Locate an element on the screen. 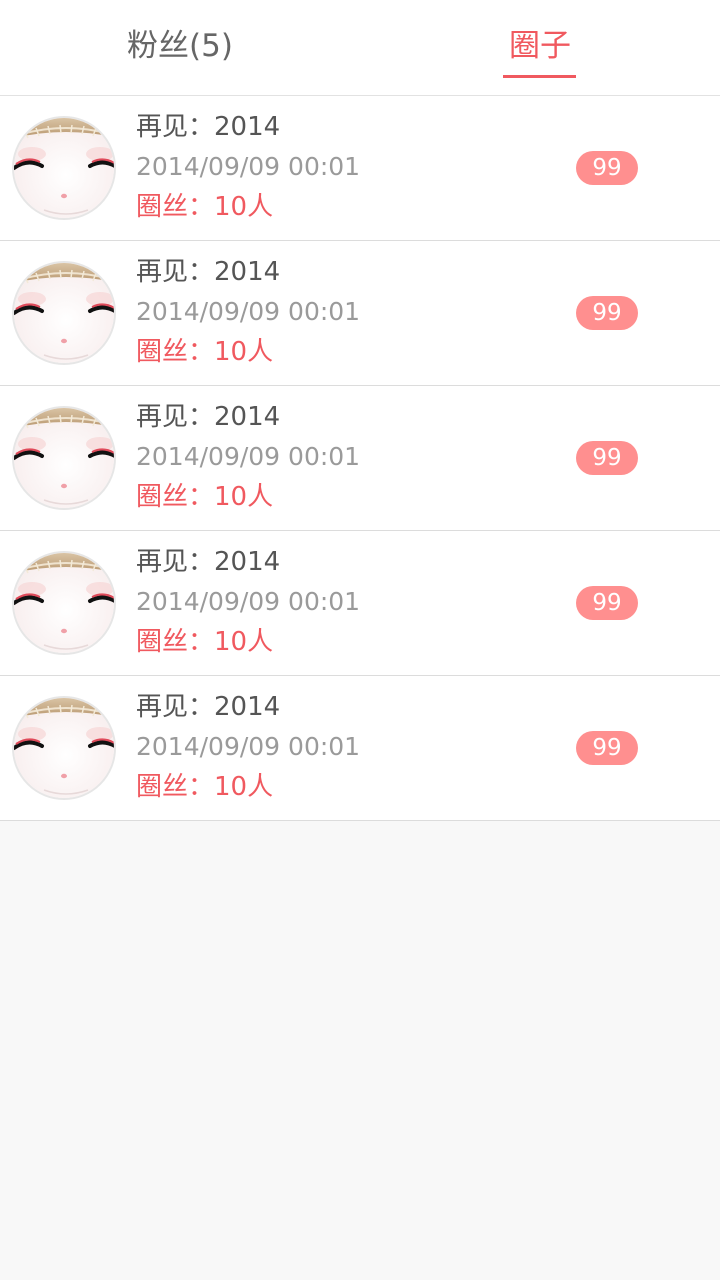 This screenshot has height=1280, width=720. tab-bar: 粉丝(5) 圈子 is located at coordinates (360, 48).